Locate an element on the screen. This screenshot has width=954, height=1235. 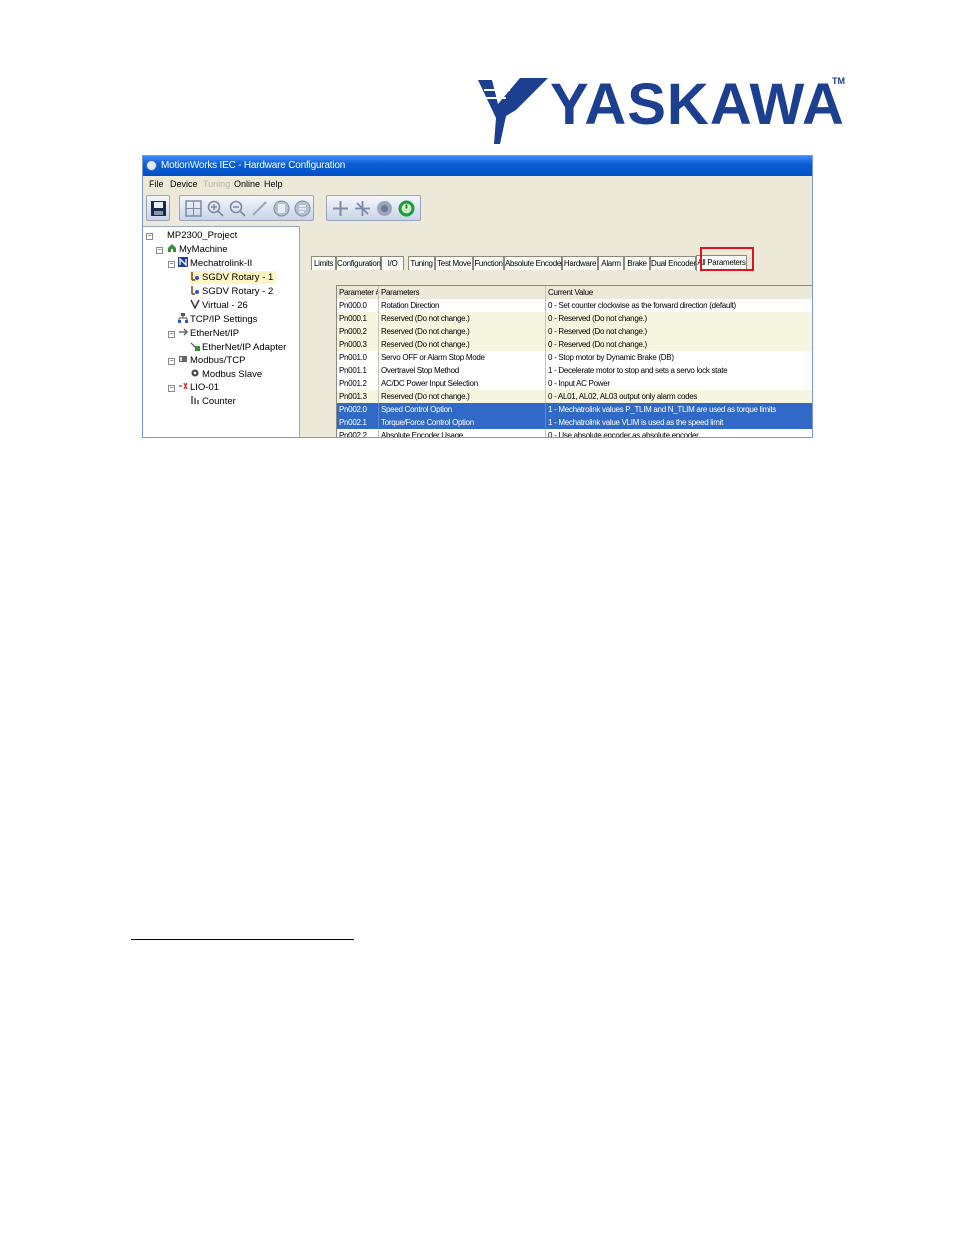
cell-current-value: 0 - Stop motor by Dynamic Brake (DB) is located at coordinates (679, 357).